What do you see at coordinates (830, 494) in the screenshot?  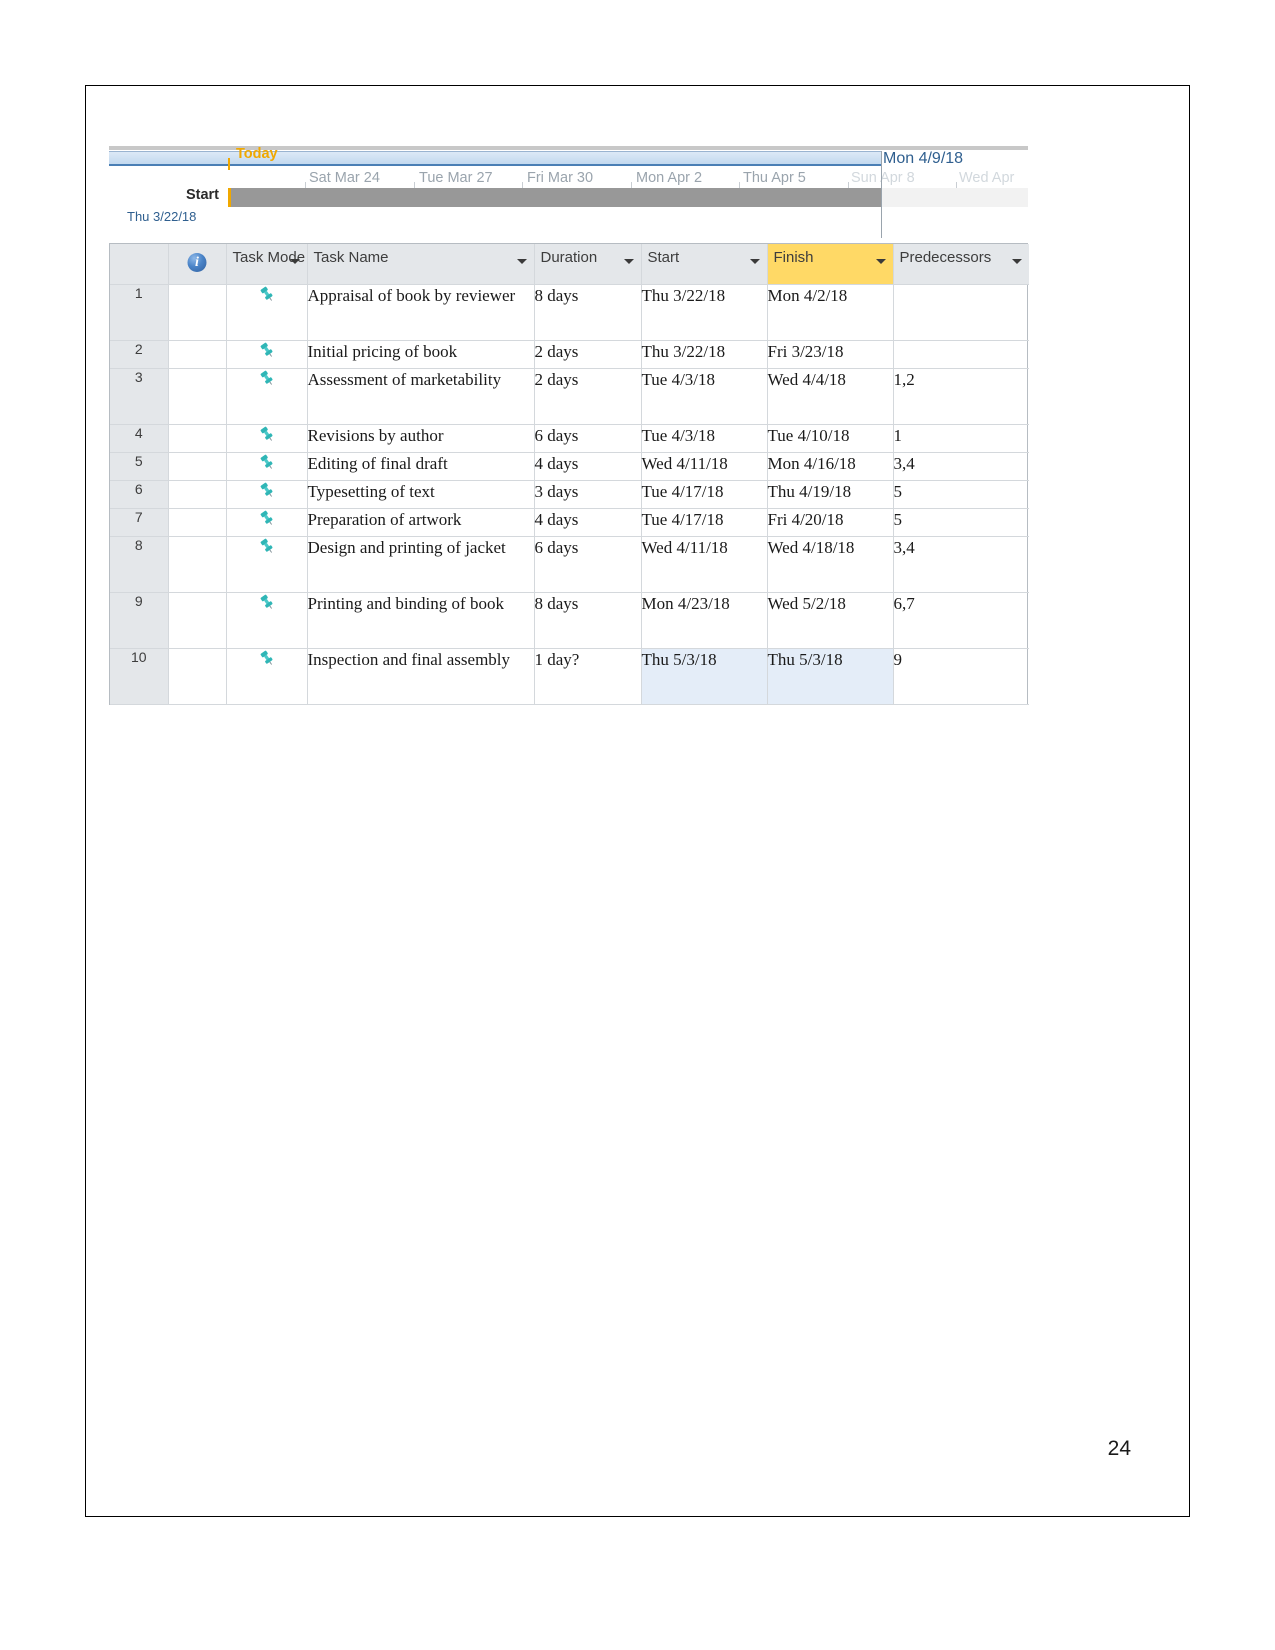 I see `row-finish-cell: Thu 4/19/18` at bounding box center [830, 494].